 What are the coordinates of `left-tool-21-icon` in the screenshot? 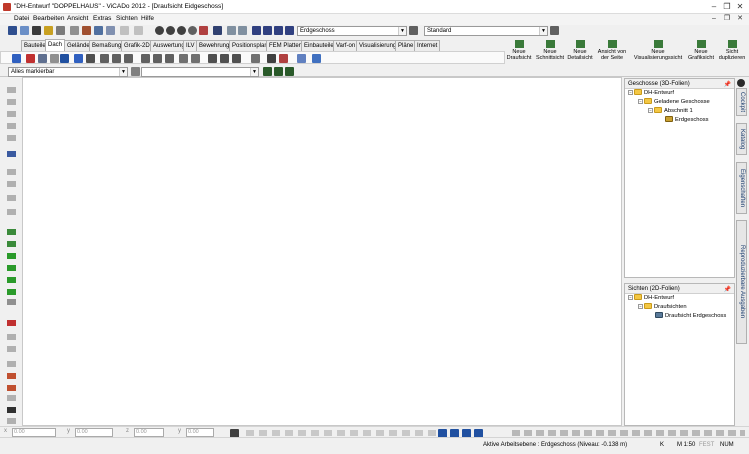 It's located at (11, 364).